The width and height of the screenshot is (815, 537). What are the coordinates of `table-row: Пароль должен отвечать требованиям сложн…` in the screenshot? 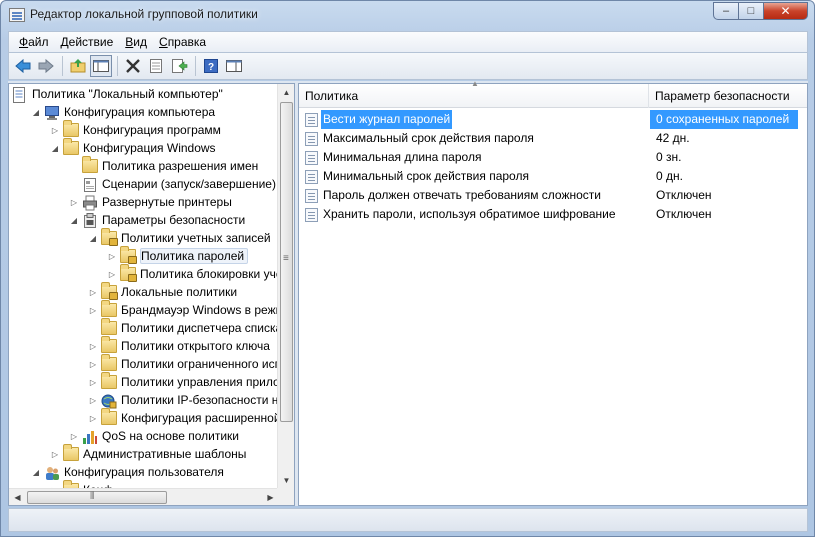 It's located at (553, 195).